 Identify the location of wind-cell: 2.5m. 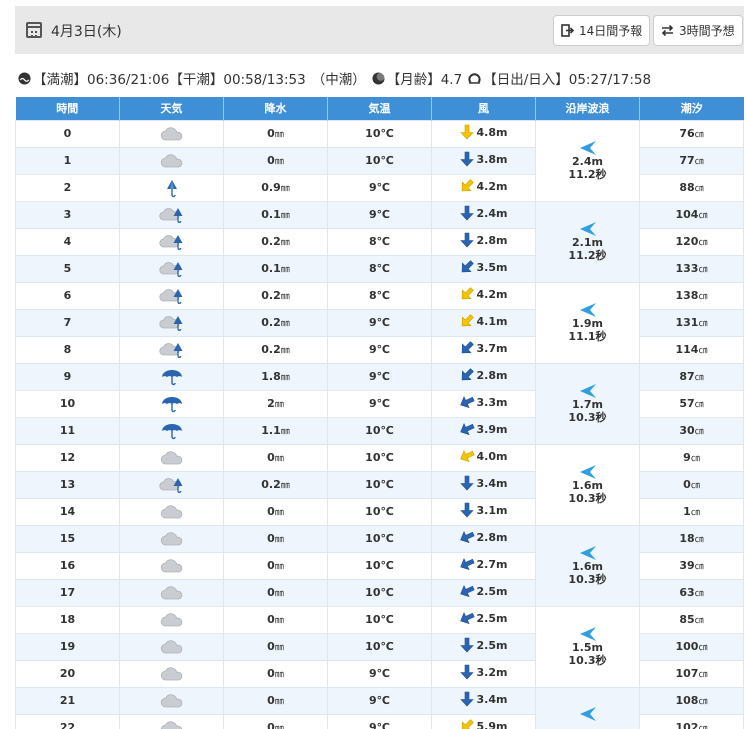
(483, 619).